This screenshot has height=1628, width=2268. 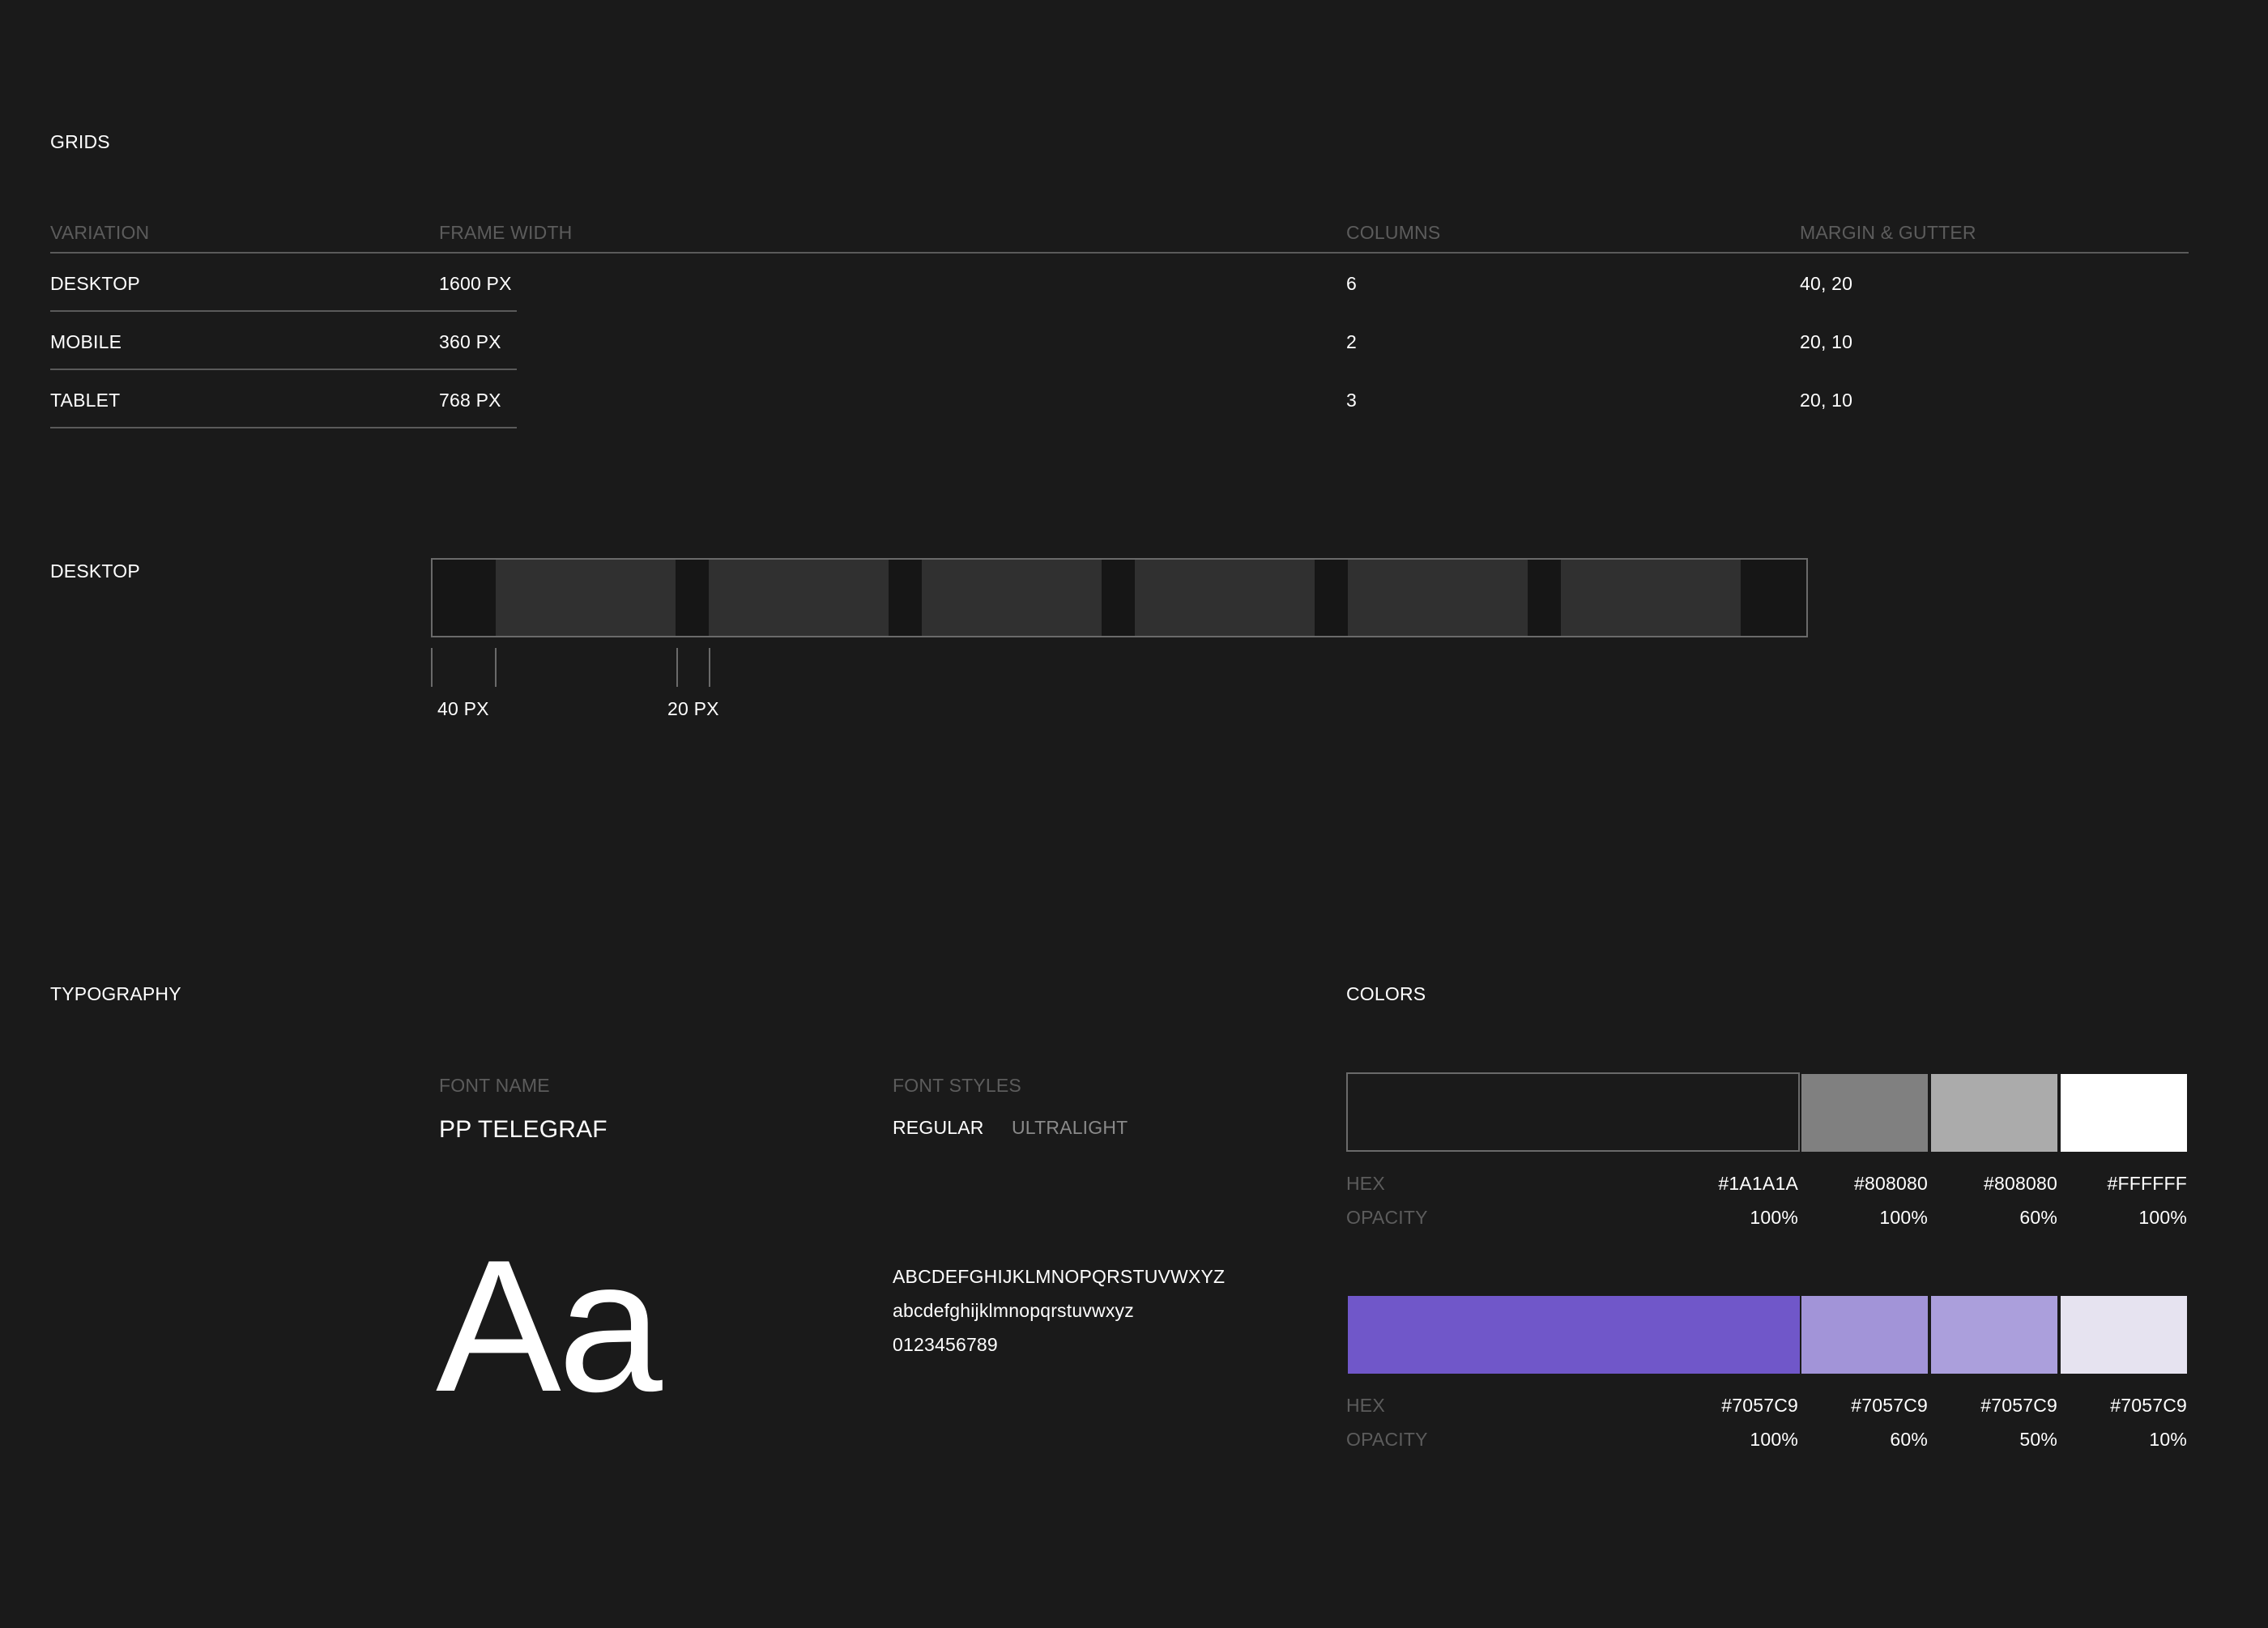 I want to click on cell-frame-width: 1600 PX, so click(x=475, y=283).